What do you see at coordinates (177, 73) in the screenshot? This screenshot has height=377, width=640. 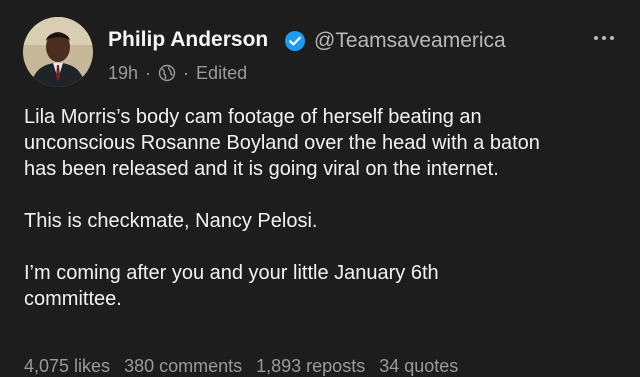 I see `post-meta: 19h · · Edited` at bounding box center [177, 73].